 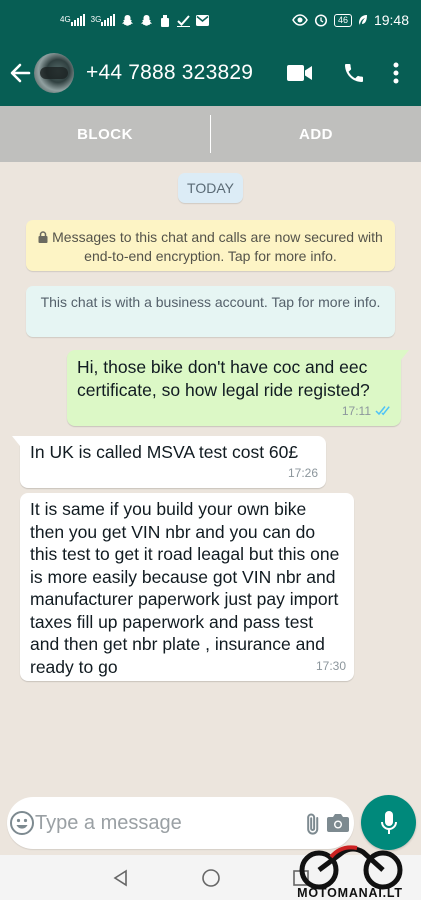 I want to click on check-icon, so click(x=184, y=20).